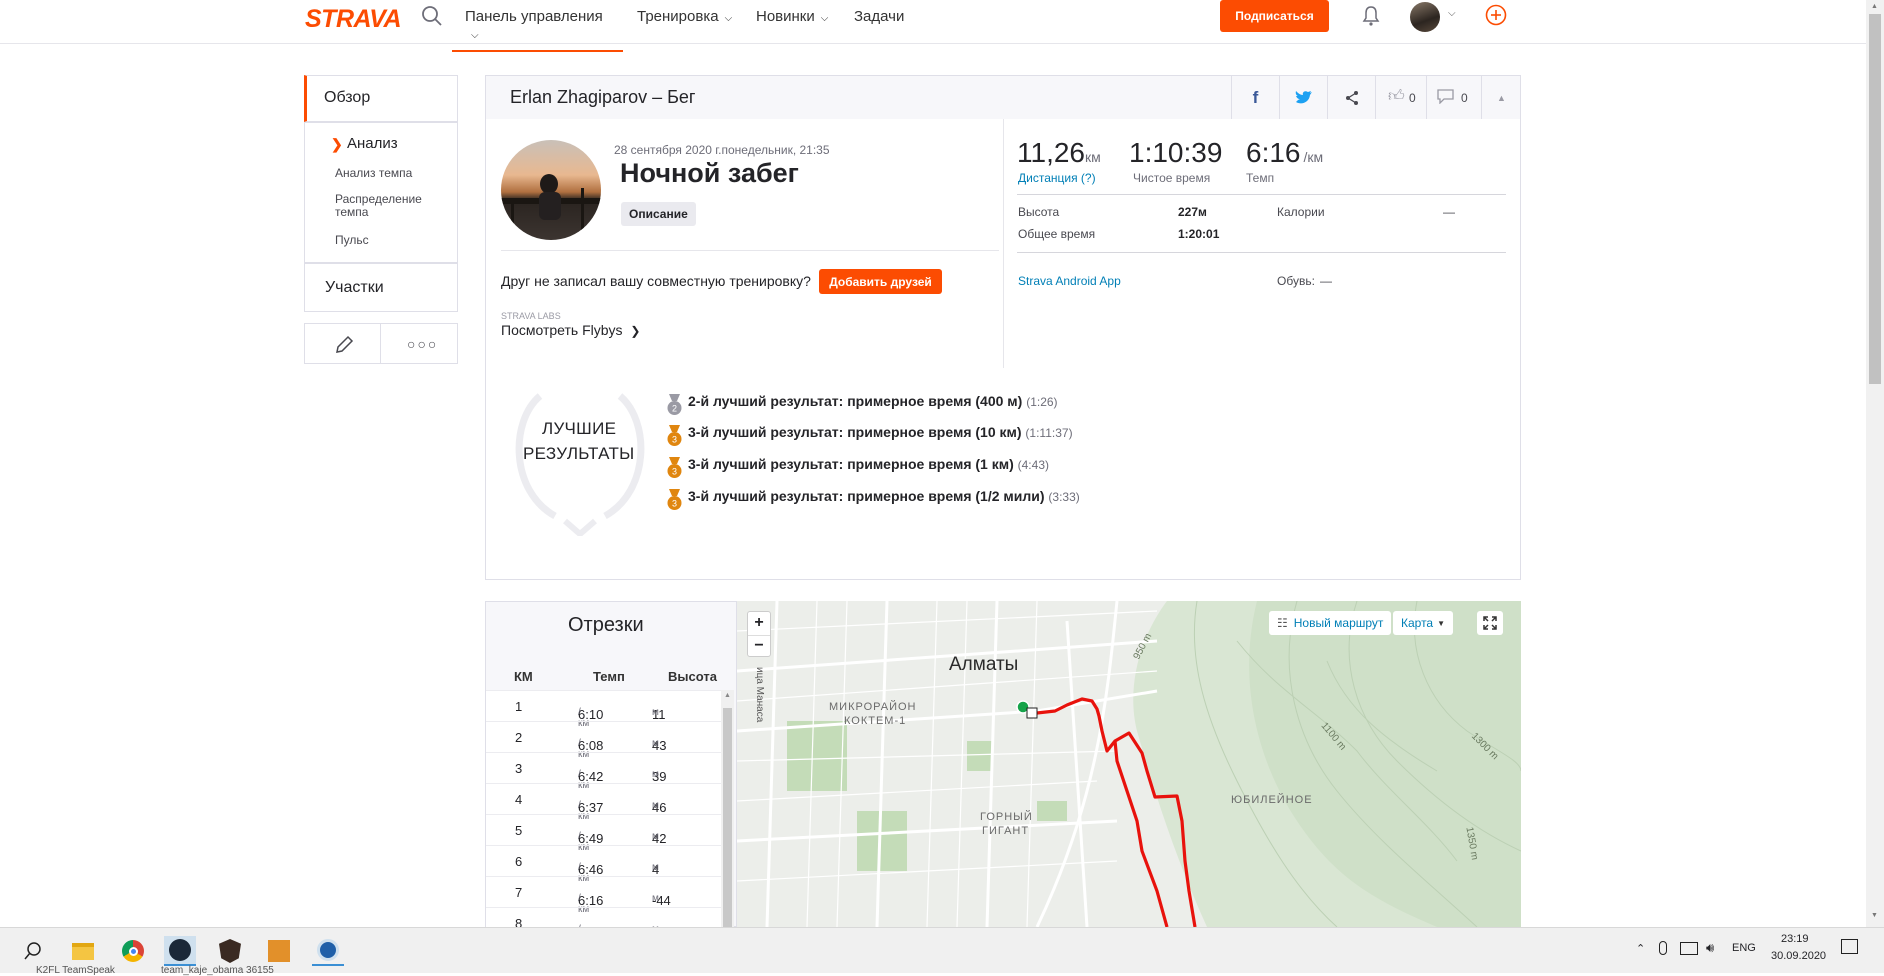 This screenshot has width=1884, height=976. I want to click on distance-value: 11,26, so click(1051, 152).